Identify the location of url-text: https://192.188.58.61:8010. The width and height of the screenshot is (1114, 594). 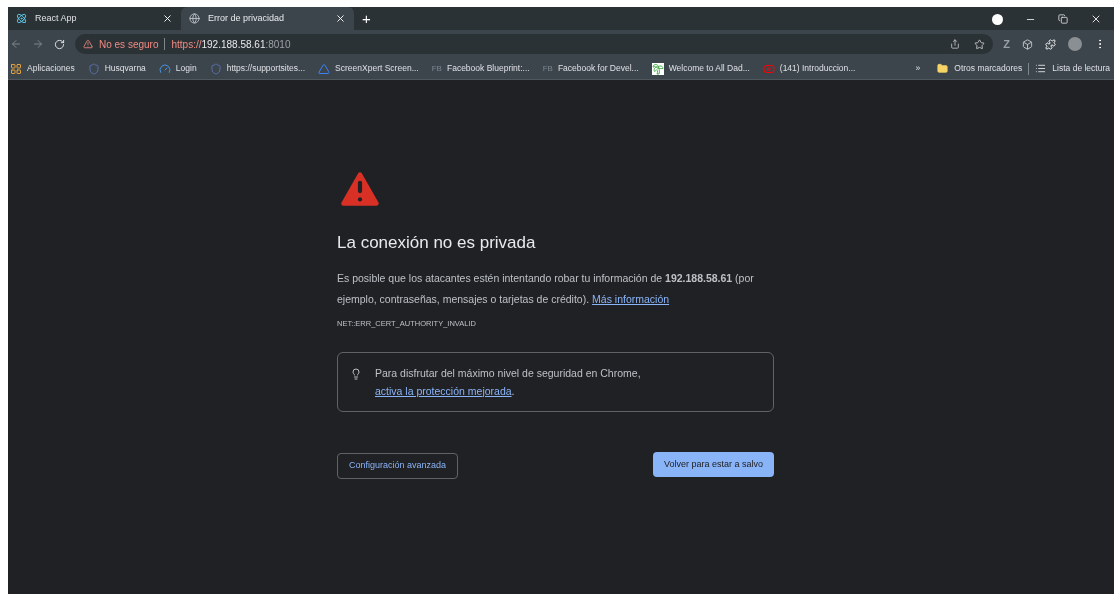
(231, 44).